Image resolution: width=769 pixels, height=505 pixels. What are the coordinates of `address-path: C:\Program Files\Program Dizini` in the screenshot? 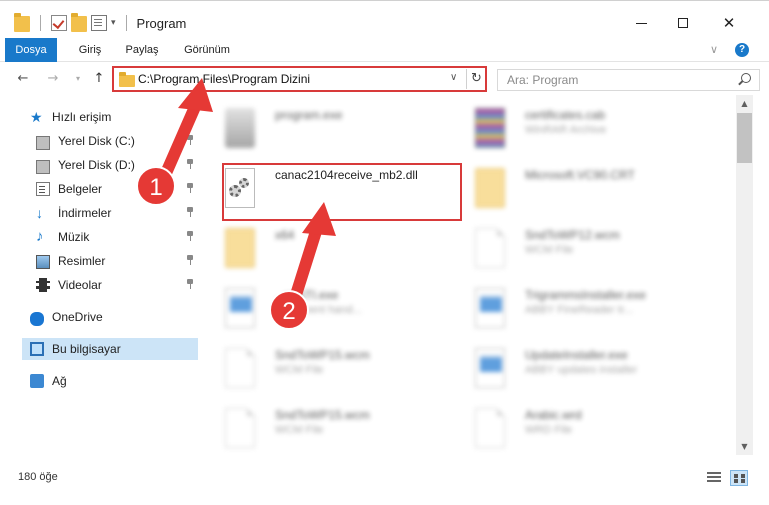 It's located at (224, 79).